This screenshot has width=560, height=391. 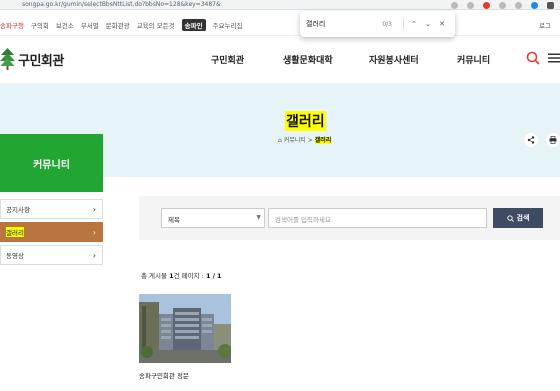 What do you see at coordinates (90, 25) in the screenshot?
I see `util-link: 부서별` at bounding box center [90, 25].